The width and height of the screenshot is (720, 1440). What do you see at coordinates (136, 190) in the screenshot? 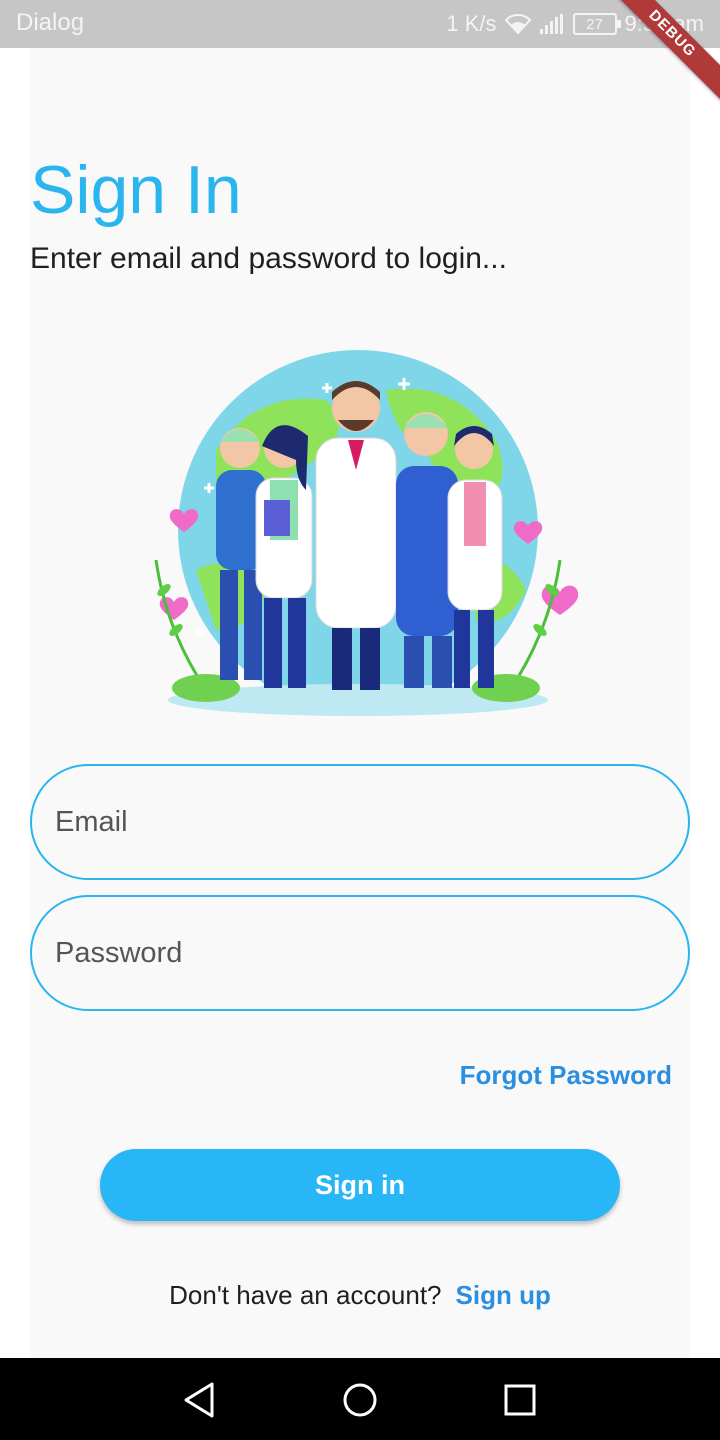
I see `page-title: Sign In` at bounding box center [136, 190].